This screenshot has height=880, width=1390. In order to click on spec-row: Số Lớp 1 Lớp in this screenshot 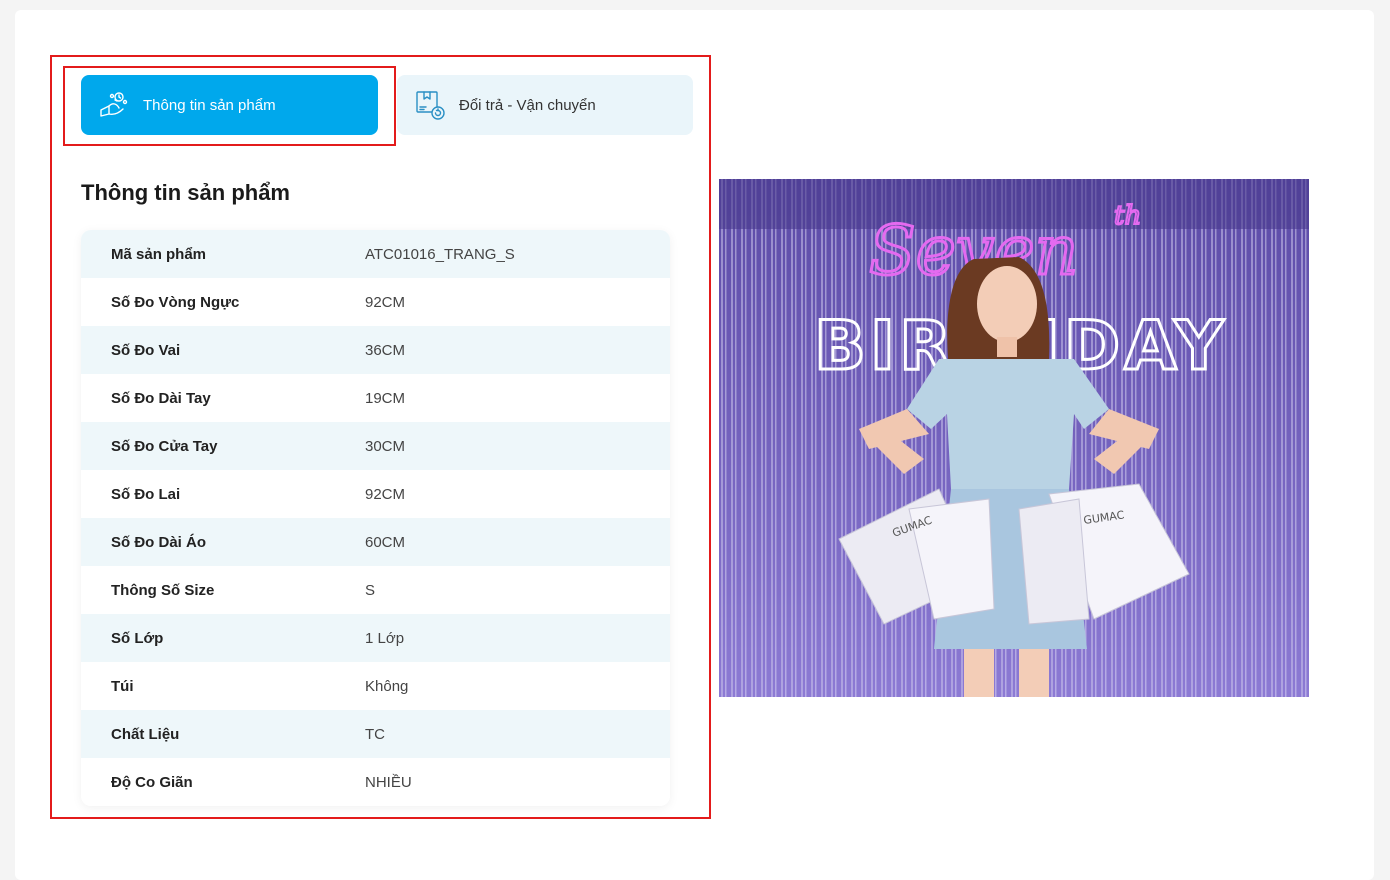, I will do `click(375, 638)`.